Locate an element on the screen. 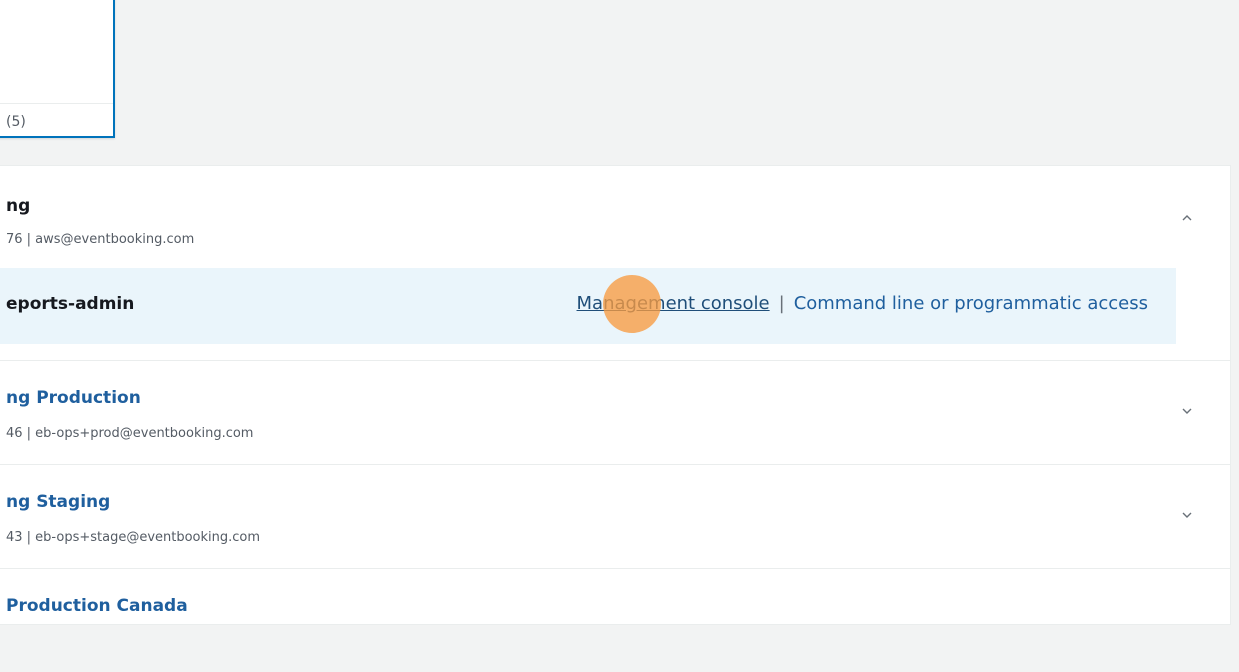 This screenshot has height=672, width=1239. account-id-email: 76 | aws@eventbooking.com is located at coordinates (100, 239).